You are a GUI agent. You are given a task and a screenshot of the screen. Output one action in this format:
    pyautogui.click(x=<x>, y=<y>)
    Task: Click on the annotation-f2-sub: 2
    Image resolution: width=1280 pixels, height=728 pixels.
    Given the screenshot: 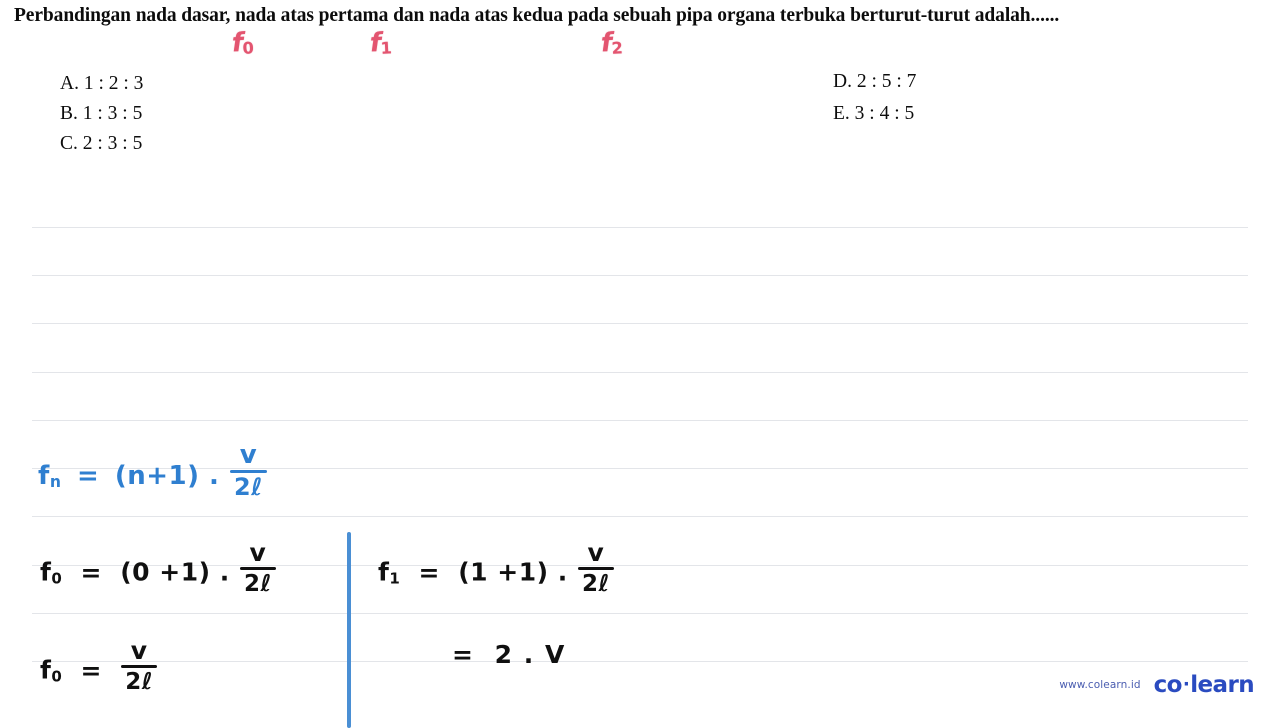 What is the action you would take?
    pyautogui.click(x=617, y=48)
    